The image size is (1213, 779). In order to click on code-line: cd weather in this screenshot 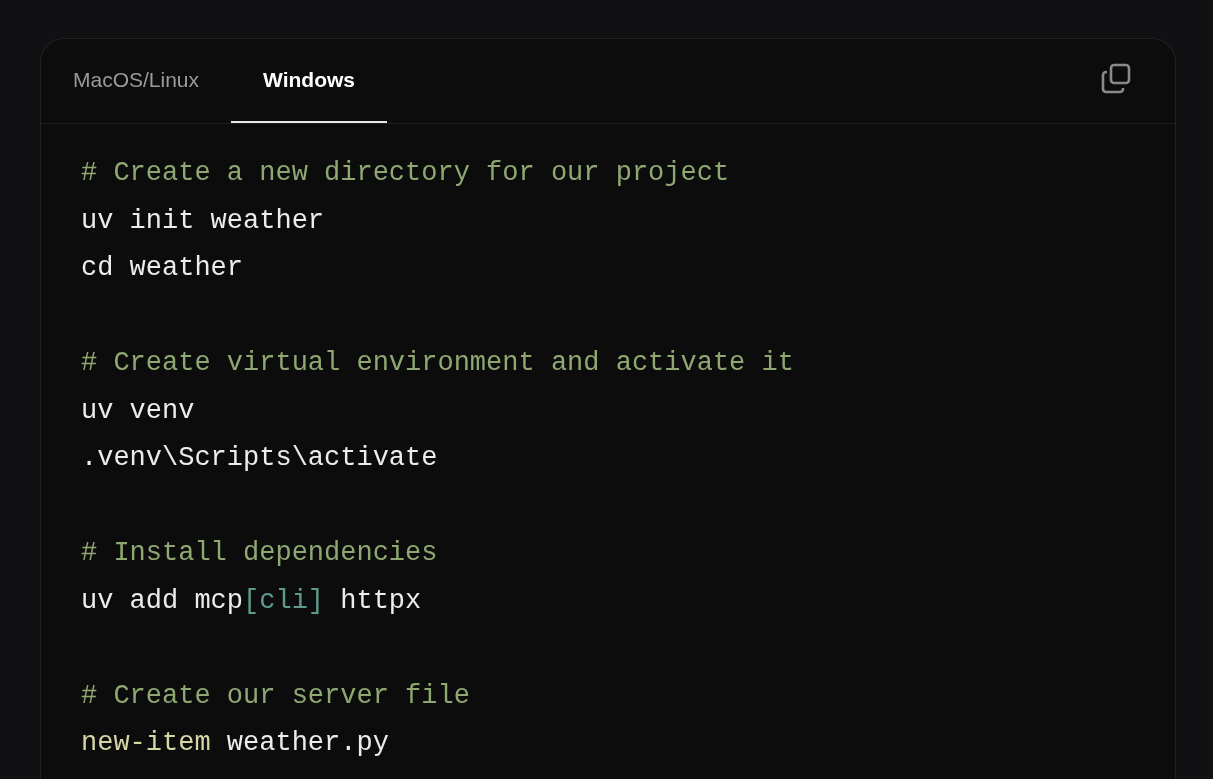, I will do `click(162, 268)`.